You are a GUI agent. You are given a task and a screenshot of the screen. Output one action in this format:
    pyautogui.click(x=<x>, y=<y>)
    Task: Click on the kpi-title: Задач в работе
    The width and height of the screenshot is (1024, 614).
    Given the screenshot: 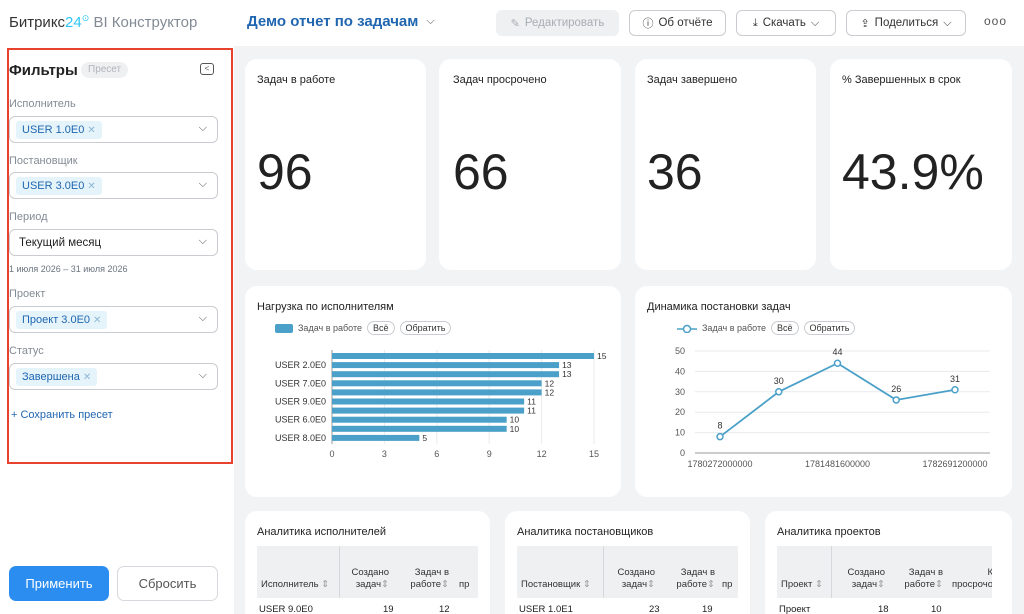 What is the action you would take?
    pyautogui.click(x=296, y=80)
    